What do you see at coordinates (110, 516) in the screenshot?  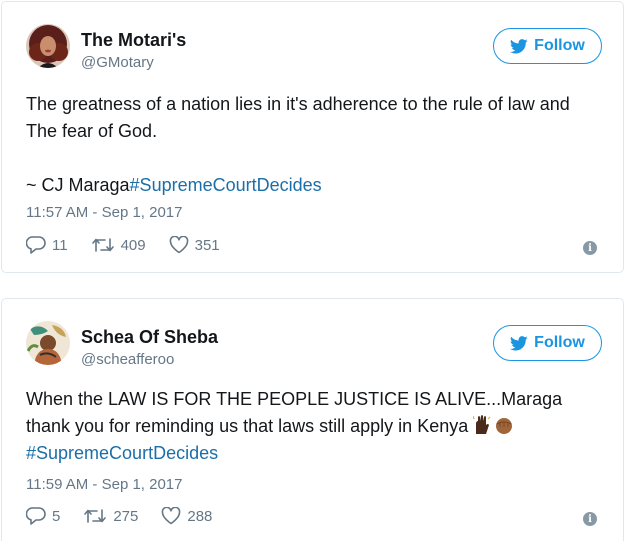 I see `retweet-button: 275` at bounding box center [110, 516].